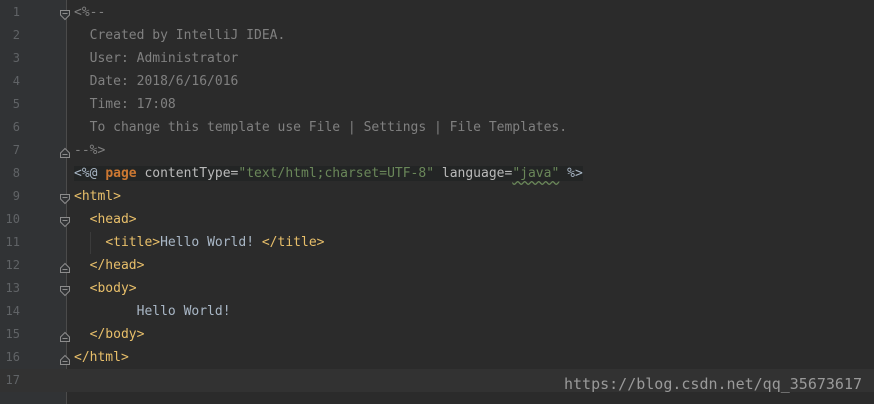 This screenshot has height=404, width=874. I want to click on line-number: 1, so click(16, 12).